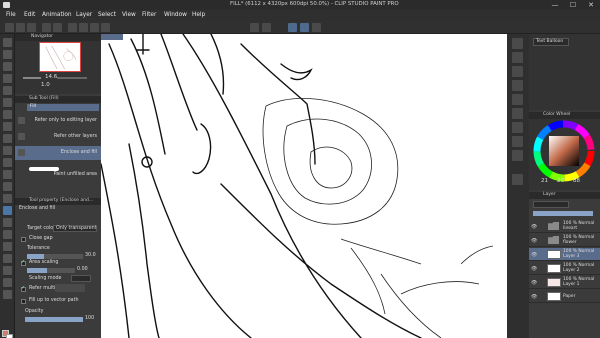 The height and width of the screenshot is (338, 600). I want to click on invert-selection-icon, so click(266, 27).